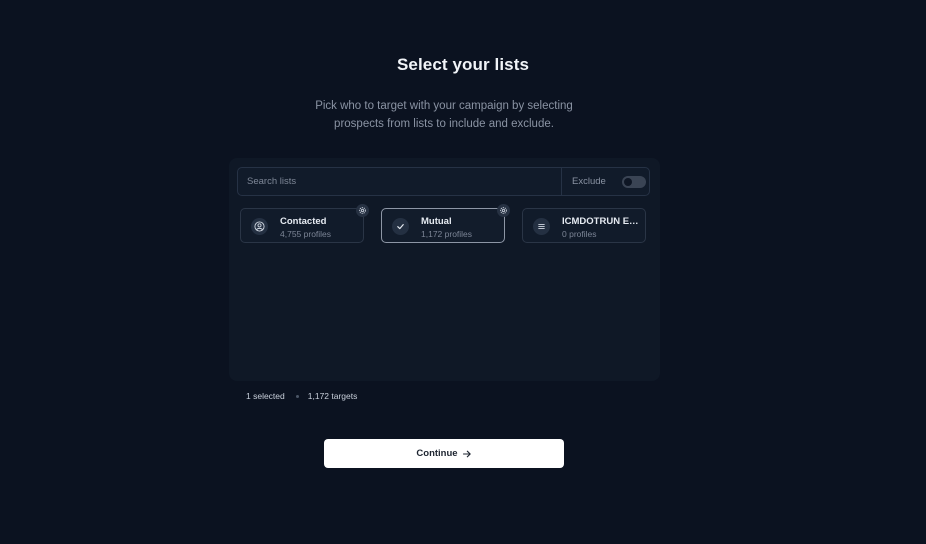 This screenshot has height=544, width=926. What do you see at coordinates (332, 396) in the screenshot?
I see `targets-count: 1,172 targets` at bounding box center [332, 396].